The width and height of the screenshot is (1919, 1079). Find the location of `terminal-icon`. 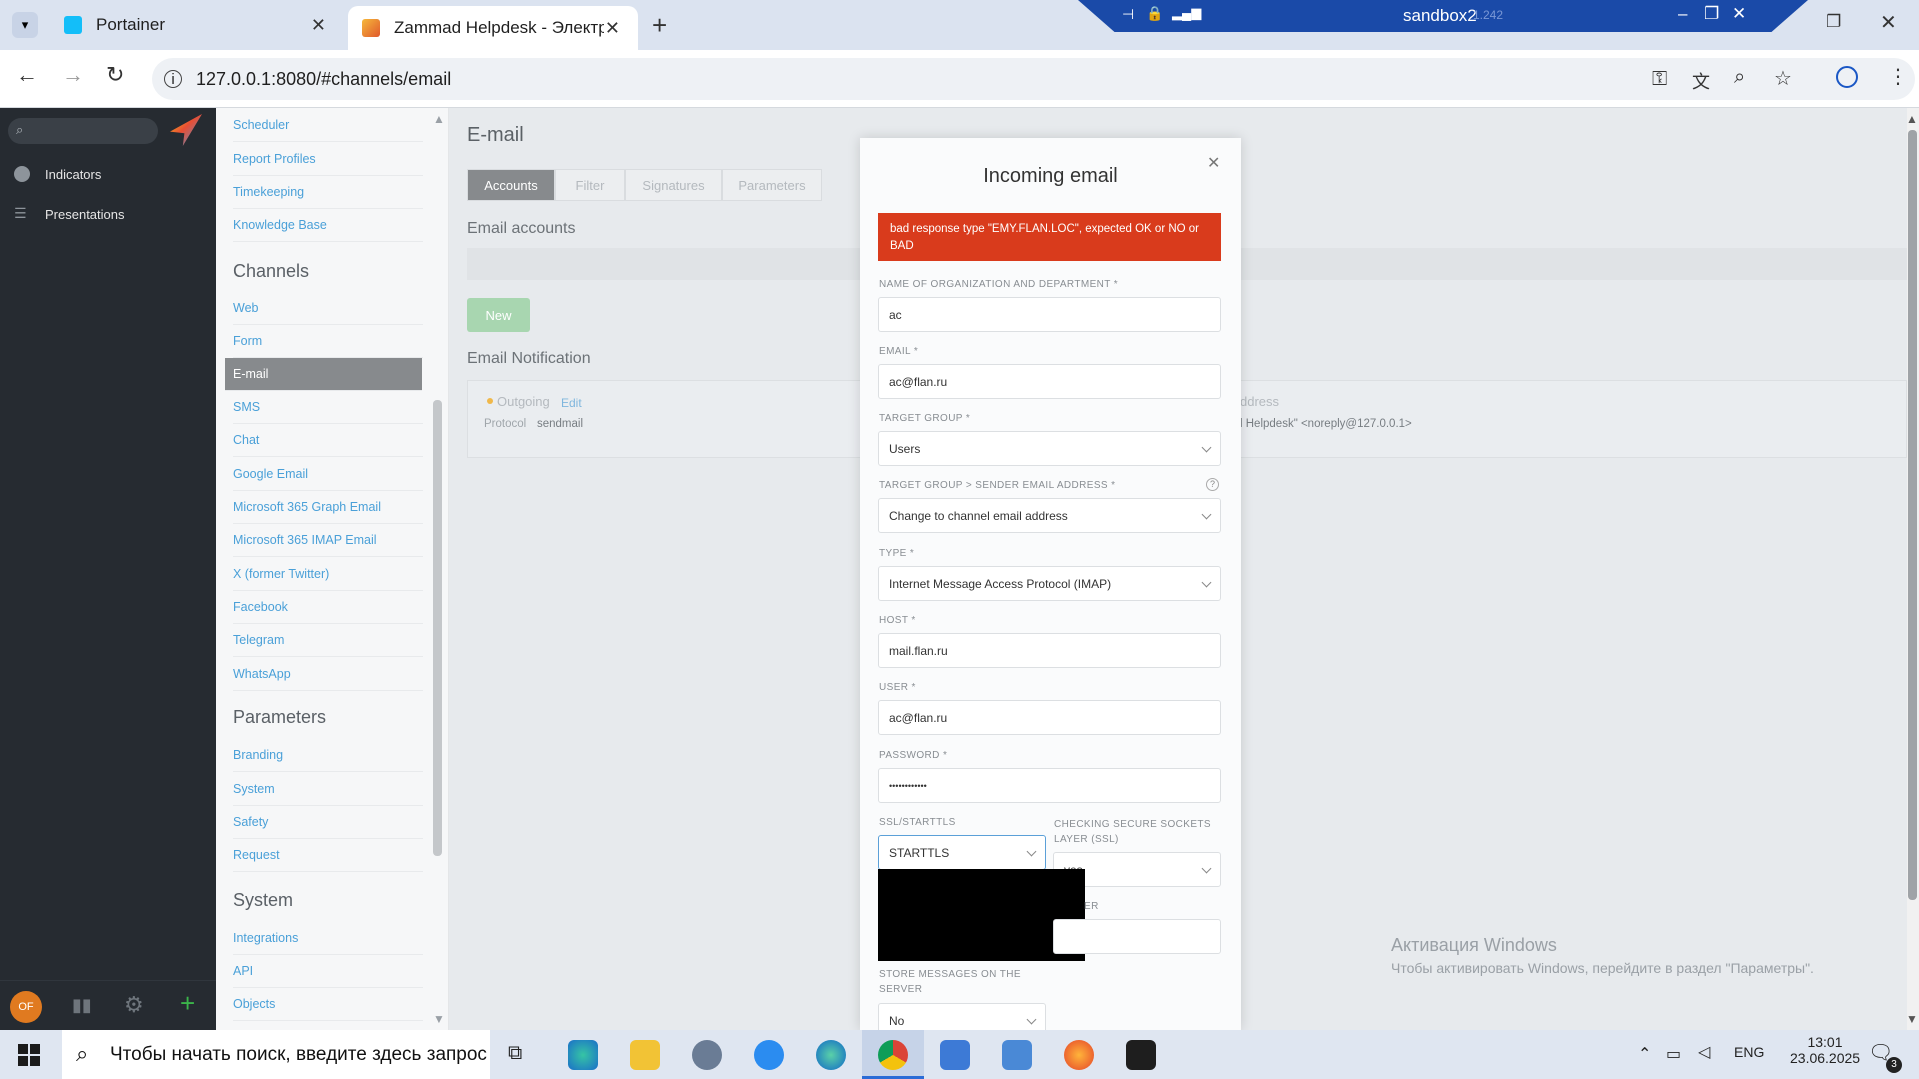

terminal-icon is located at coordinates (1141, 1055).